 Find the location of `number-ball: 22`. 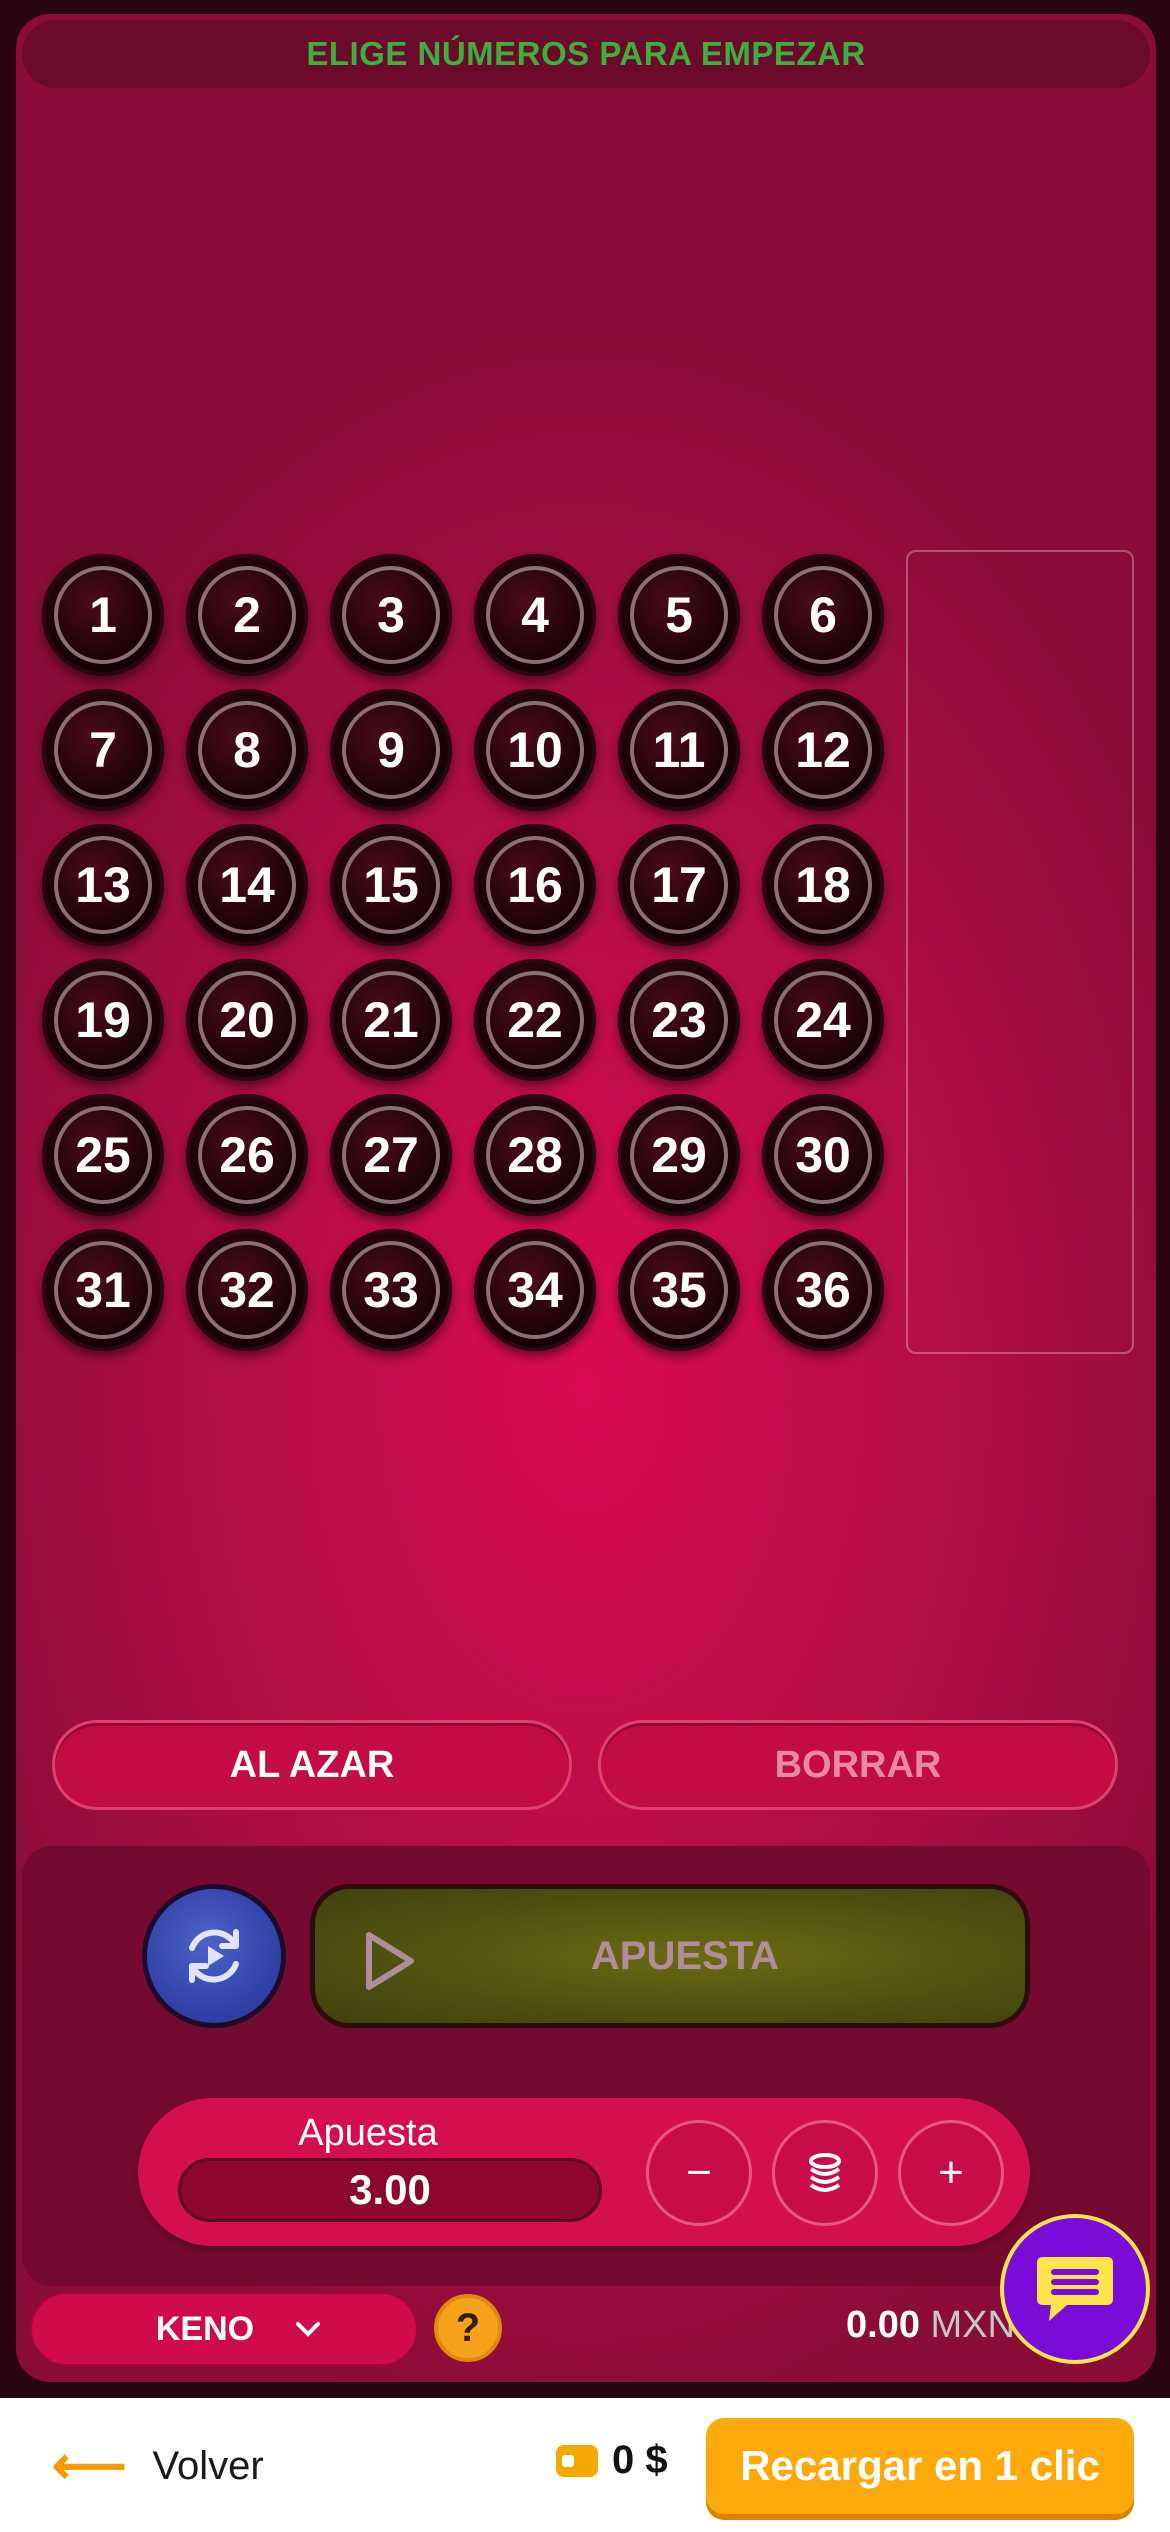

number-ball: 22 is located at coordinates (535, 1020).